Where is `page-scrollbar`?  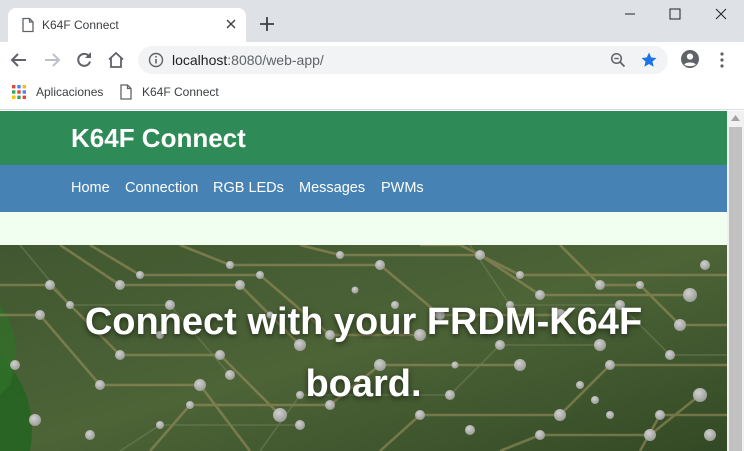 page-scrollbar is located at coordinates (735, 281).